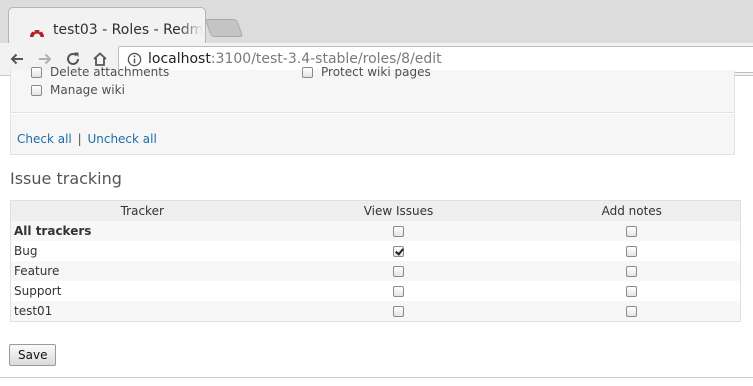 Image resolution: width=753 pixels, height=386 pixels. I want to click on tracker-name: All trackers, so click(142, 231).